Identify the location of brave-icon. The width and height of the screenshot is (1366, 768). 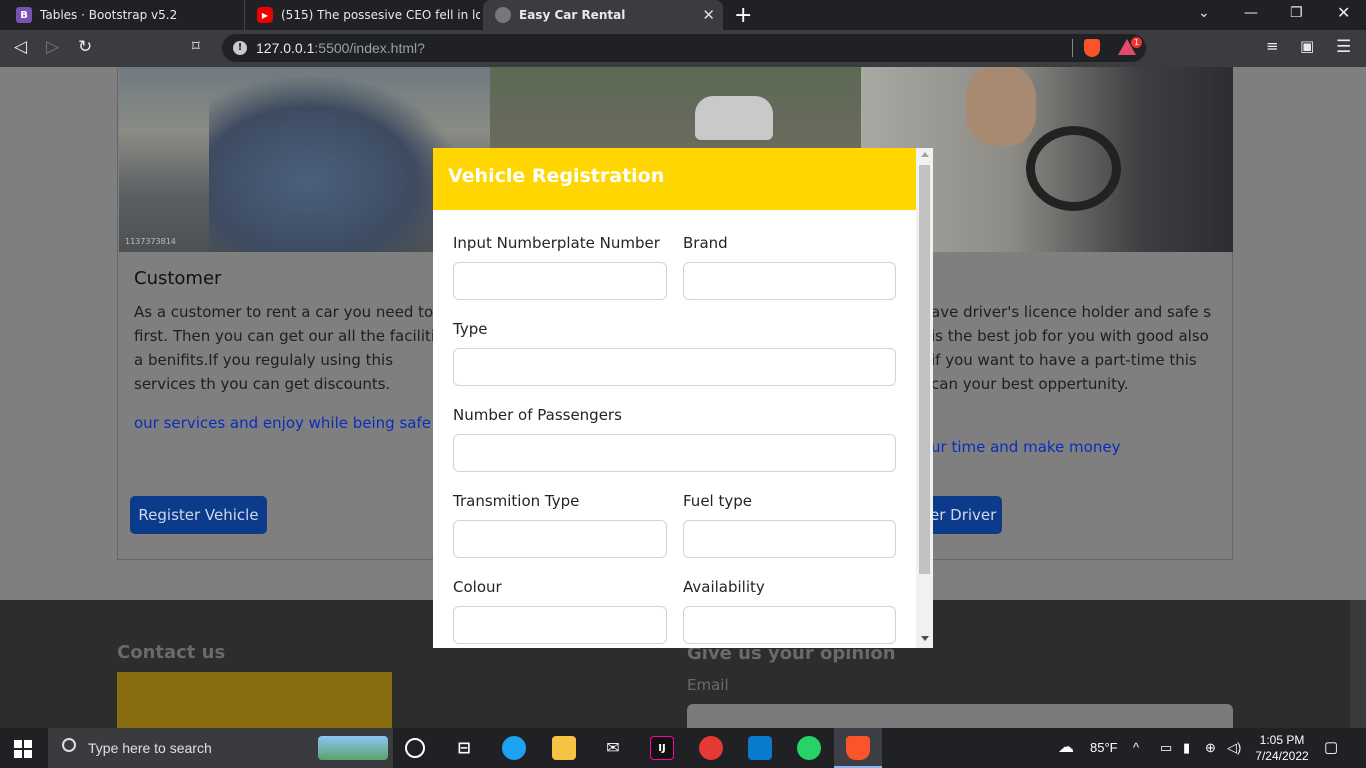
(858, 748).